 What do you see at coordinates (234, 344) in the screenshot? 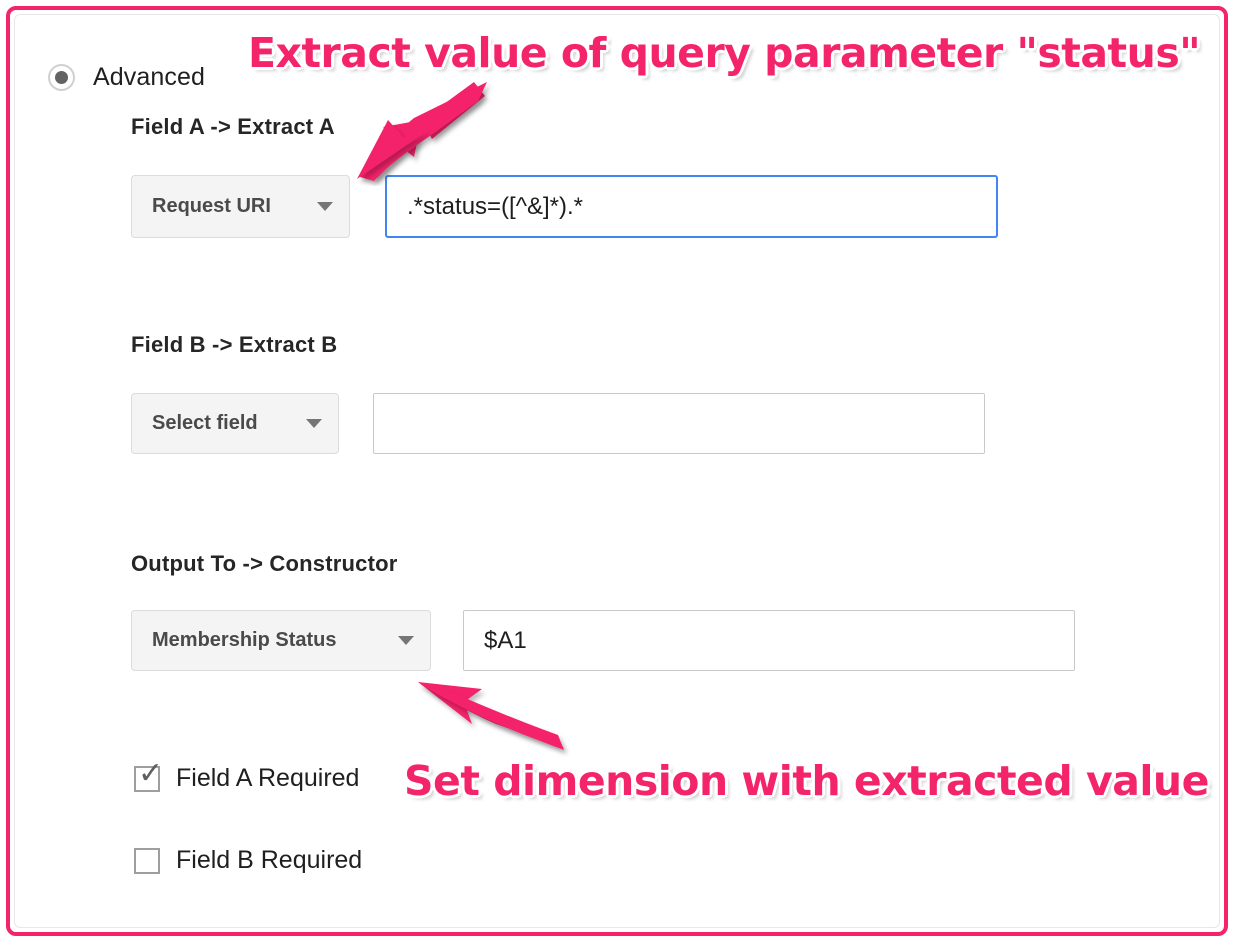
I see `field-b-section-label: Field B -> Extract B` at bounding box center [234, 344].